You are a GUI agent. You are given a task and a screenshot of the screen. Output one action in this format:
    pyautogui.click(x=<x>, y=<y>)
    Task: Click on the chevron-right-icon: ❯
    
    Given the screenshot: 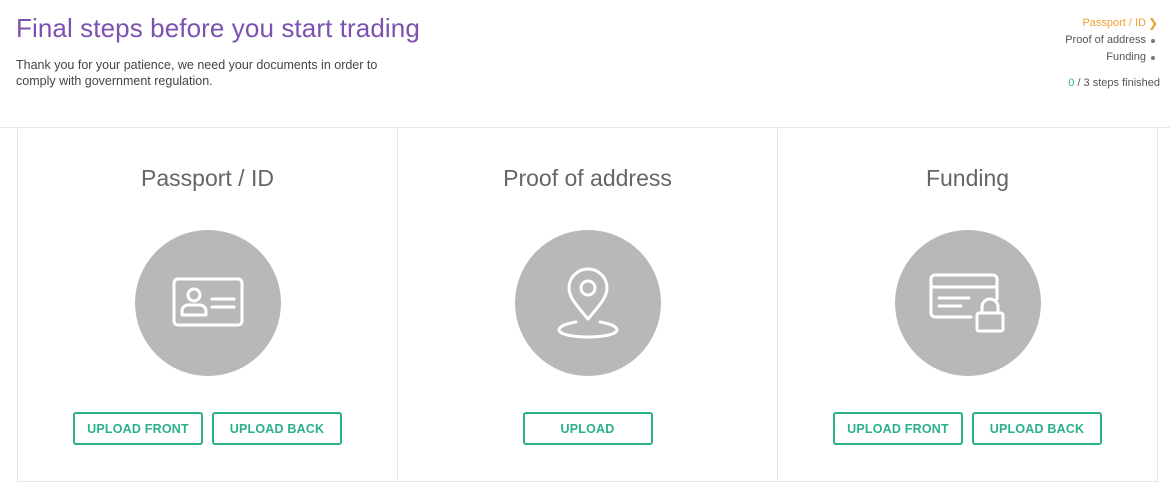 What is the action you would take?
    pyautogui.click(x=1153, y=23)
    